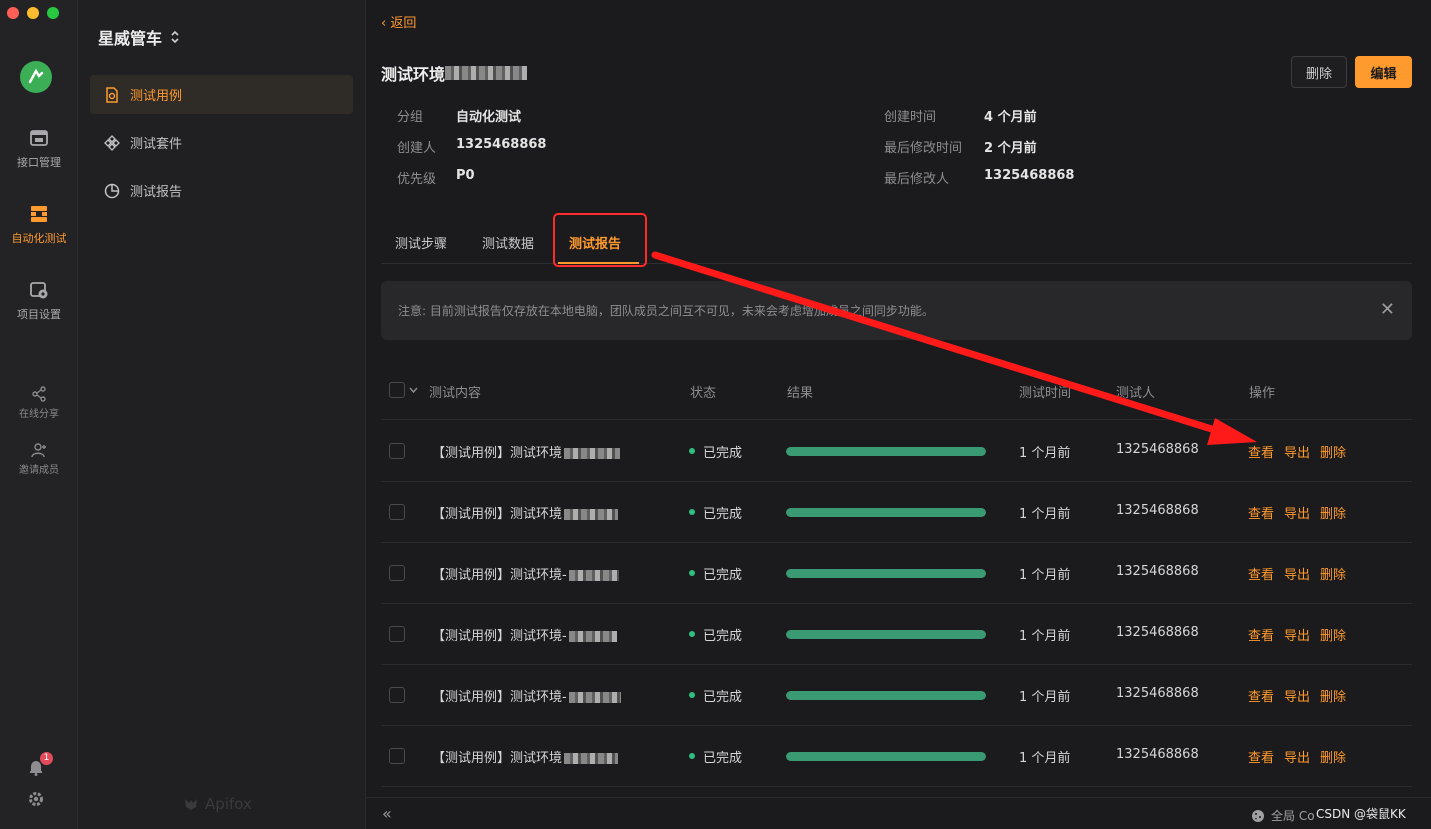 The width and height of the screenshot is (1431, 829). What do you see at coordinates (600, 240) in the screenshot?
I see `annotation-highlight-box` at bounding box center [600, 240].